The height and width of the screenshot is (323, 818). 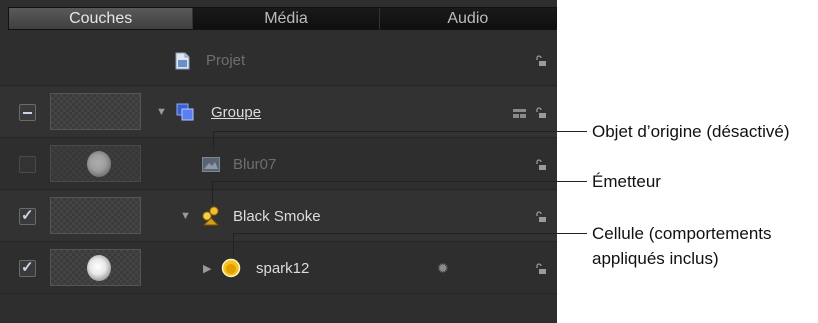 I want to click on layer-row-blur07: Blur07, so click(x=278, y=164).